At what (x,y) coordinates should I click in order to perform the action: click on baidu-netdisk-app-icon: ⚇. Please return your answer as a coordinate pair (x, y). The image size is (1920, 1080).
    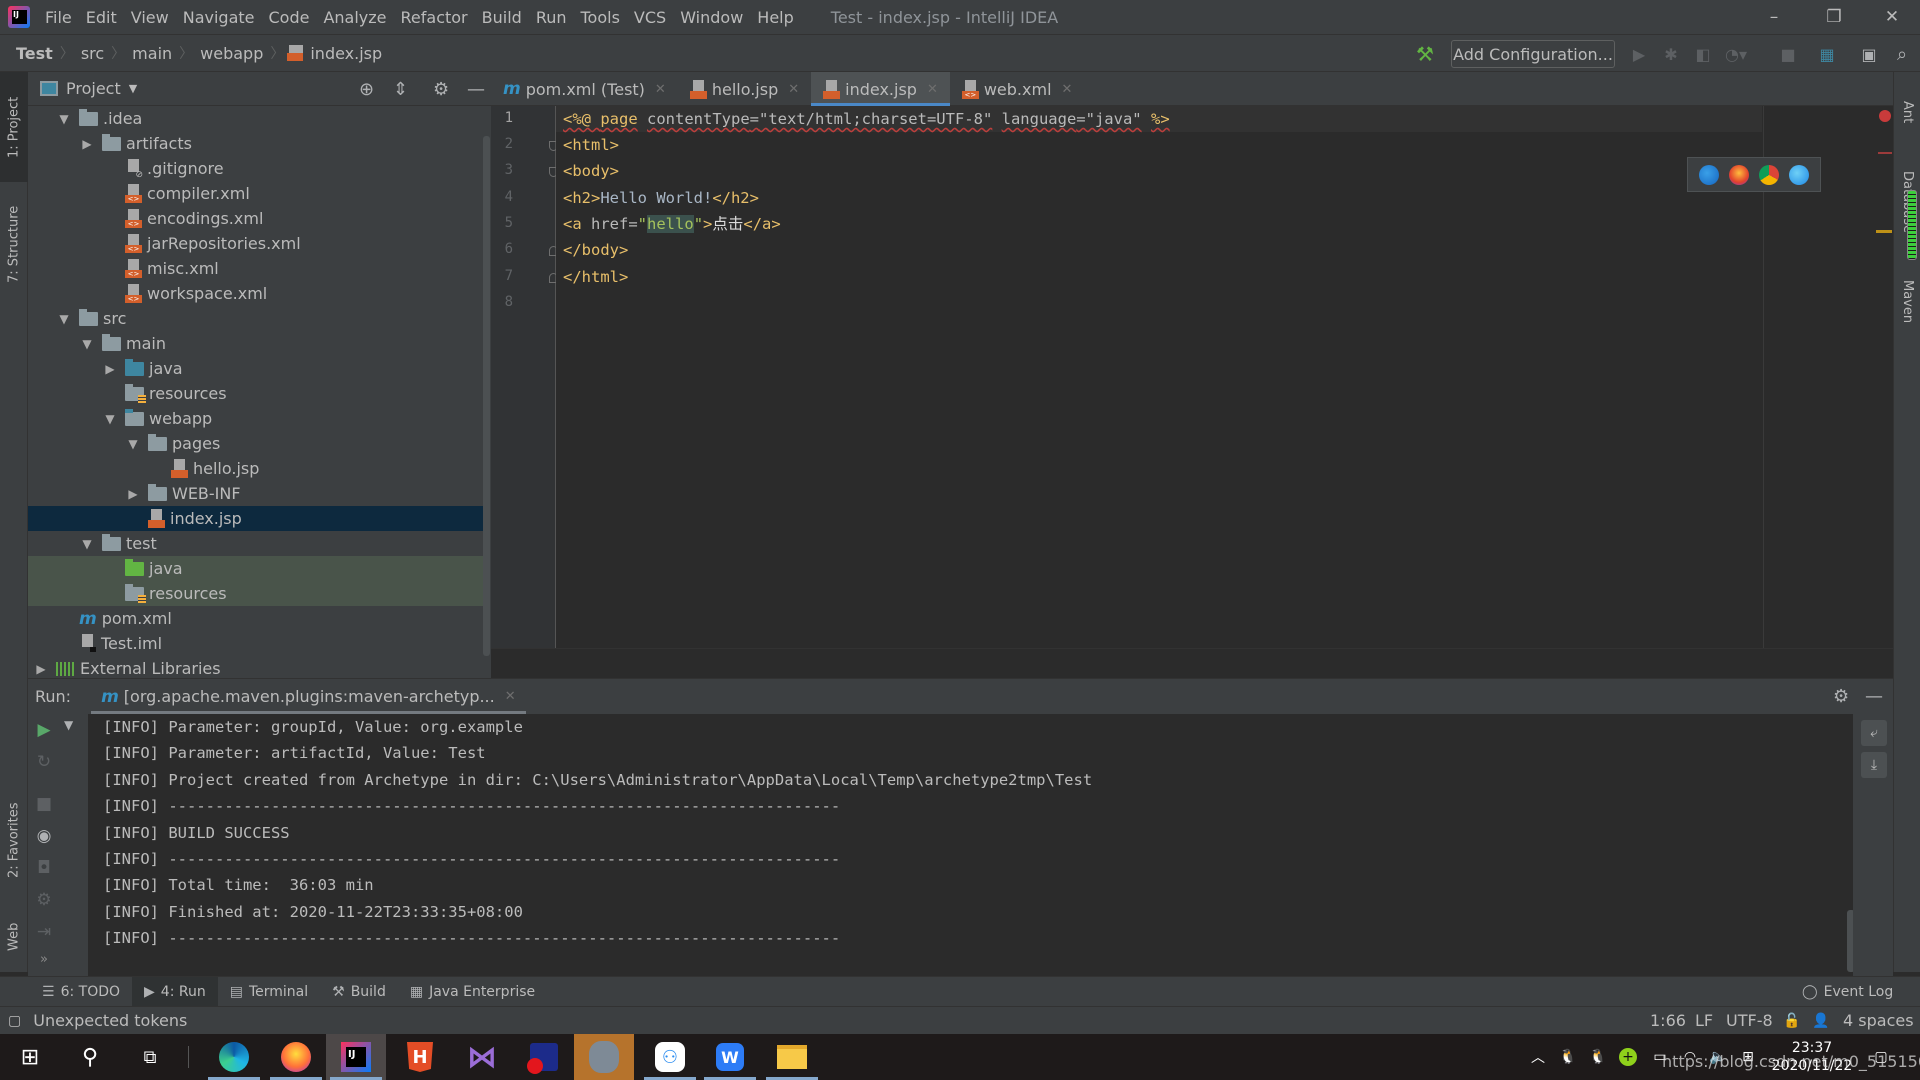
    Looking at the image, I should click on (670, 1057).